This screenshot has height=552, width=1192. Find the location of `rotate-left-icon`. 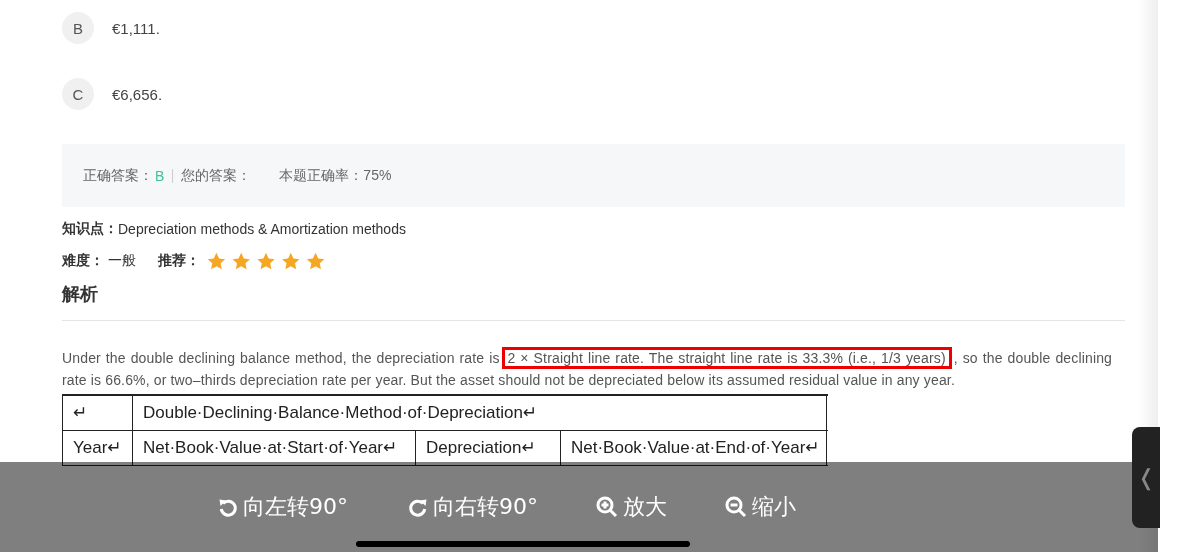

rotate-left-icon is located at coordinates (228, 507).